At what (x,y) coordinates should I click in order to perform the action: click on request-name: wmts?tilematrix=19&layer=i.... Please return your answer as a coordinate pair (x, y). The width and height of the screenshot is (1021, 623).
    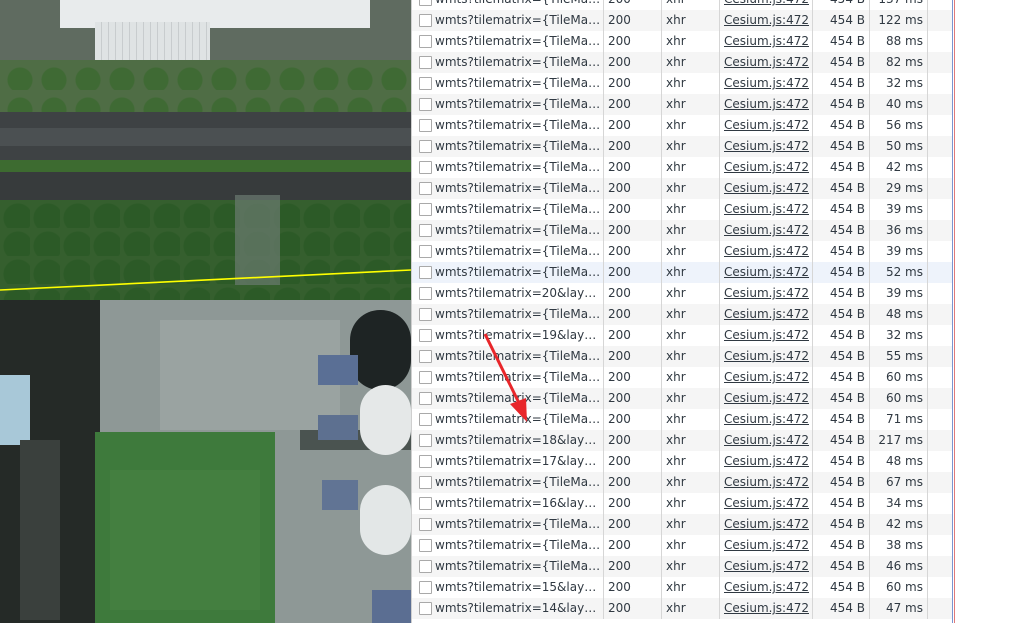
    Looking at the image, I should click on (518, 335).